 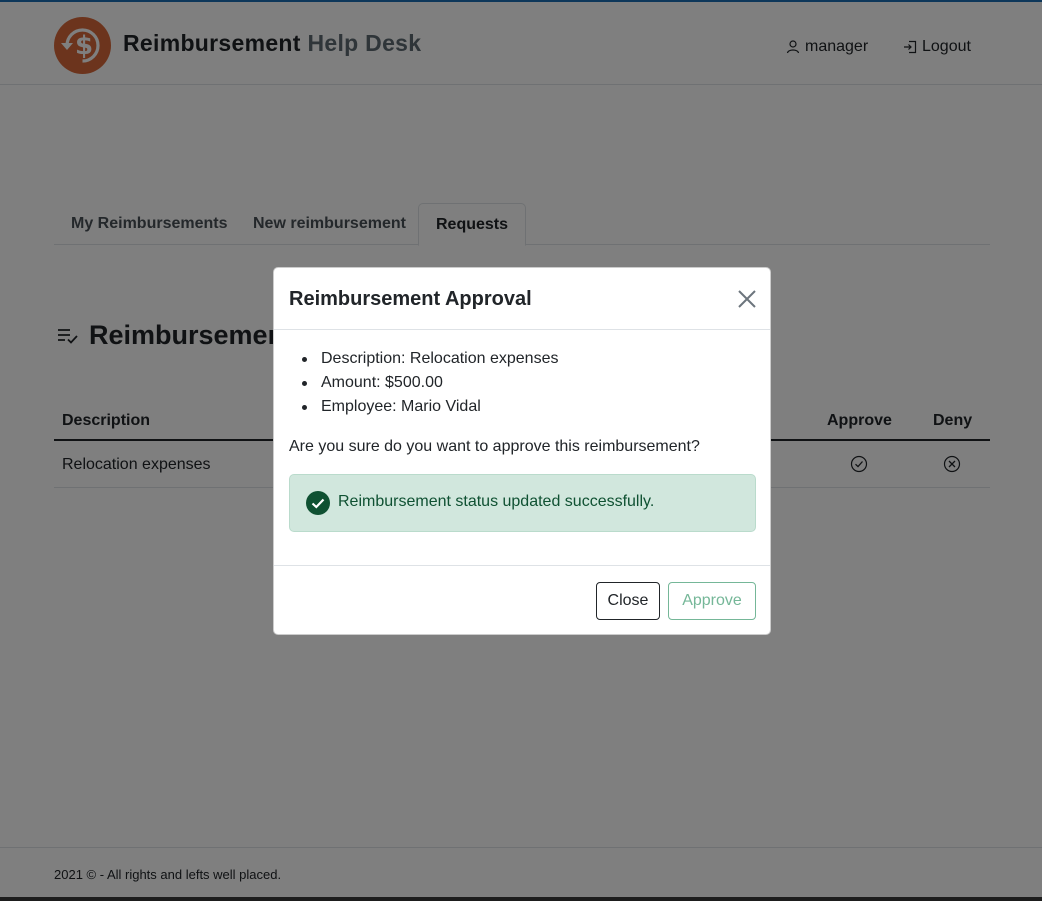 I want to click on modal-title: Reimbursement Approval, so click(x=410, y=299).